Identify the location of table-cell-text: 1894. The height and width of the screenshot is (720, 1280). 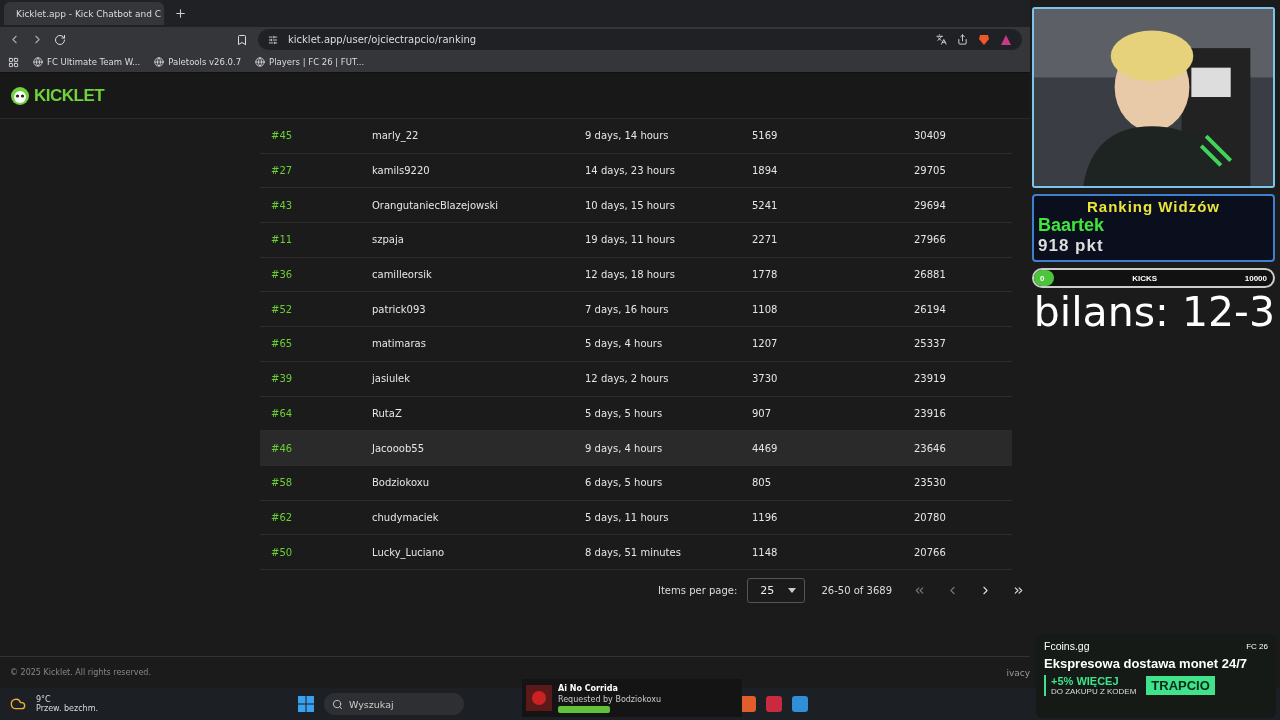
(765, 171).